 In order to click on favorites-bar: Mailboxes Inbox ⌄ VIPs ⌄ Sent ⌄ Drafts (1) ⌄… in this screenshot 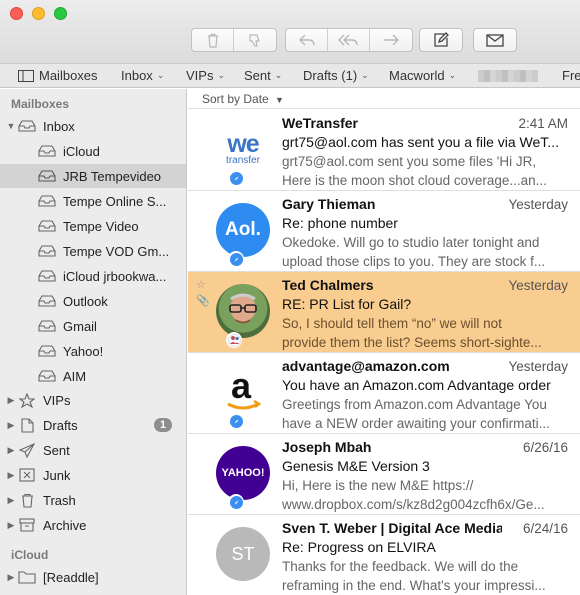, I will do `click(290, 76)`.